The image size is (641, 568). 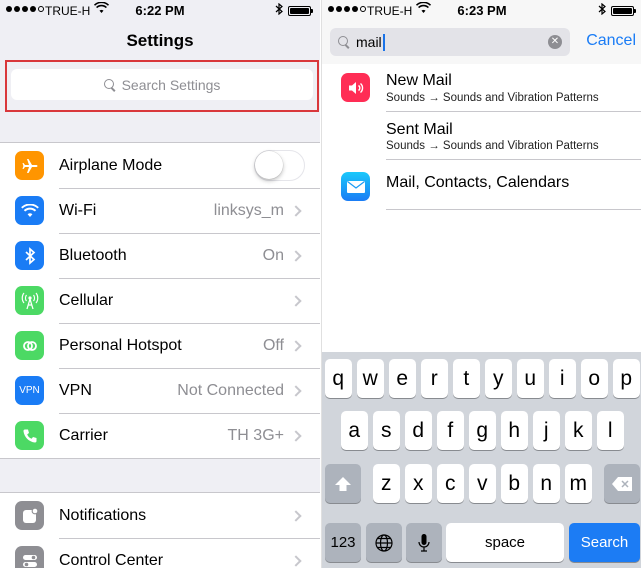 I want to click on key-w: w, so click(x=370, y=378).